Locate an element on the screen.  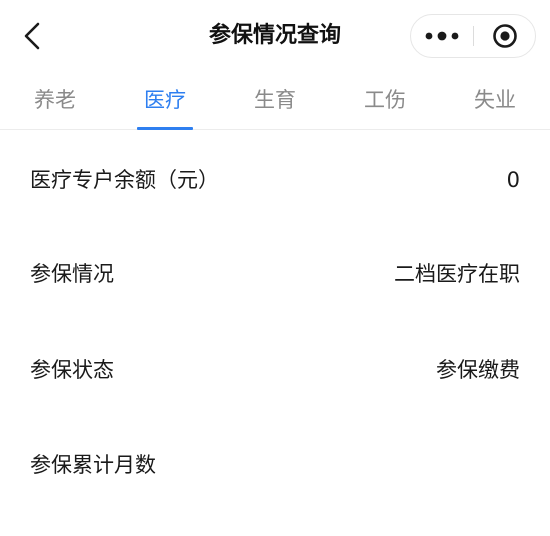
tab-medical: 医疗 is located at coordinates (165, 100).